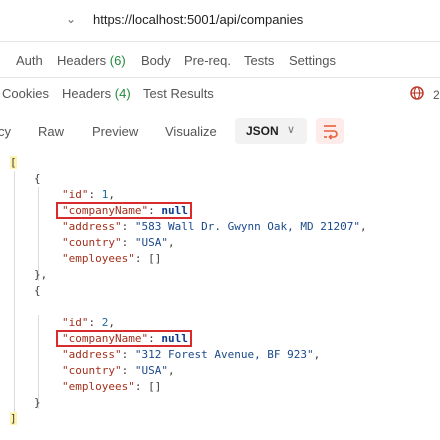  I want to click on json-line: },, so click(40, 275).